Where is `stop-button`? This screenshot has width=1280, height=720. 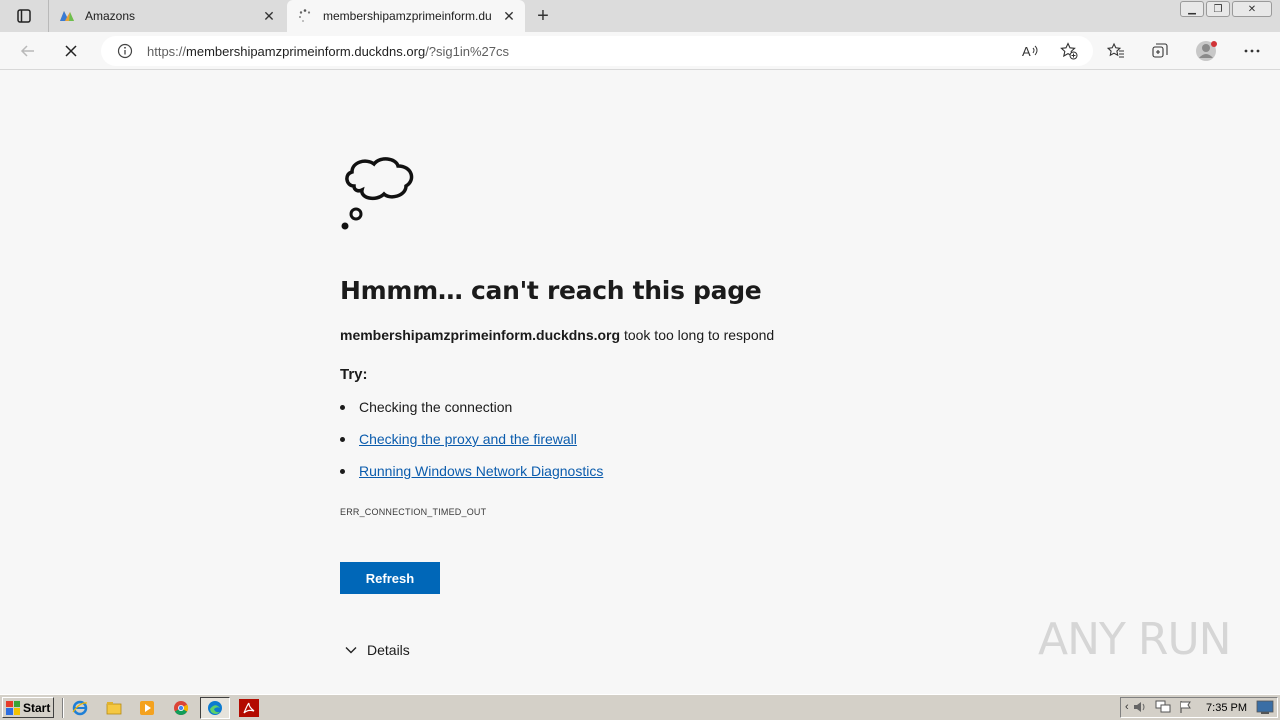 stop-button is located at coordinates (71, 51).